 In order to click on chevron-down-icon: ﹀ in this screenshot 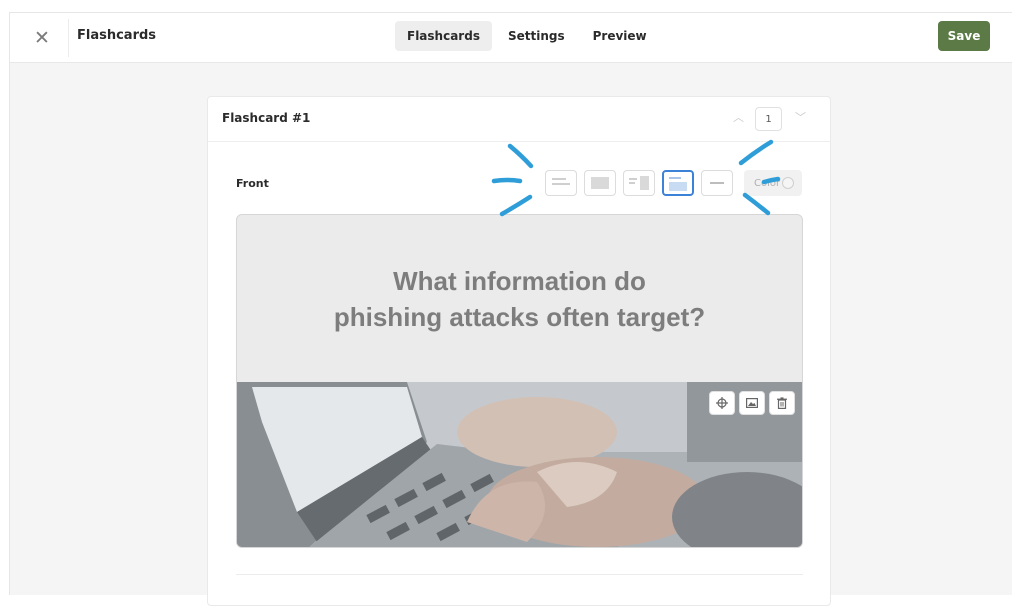, I will do `click(800, 117)`.